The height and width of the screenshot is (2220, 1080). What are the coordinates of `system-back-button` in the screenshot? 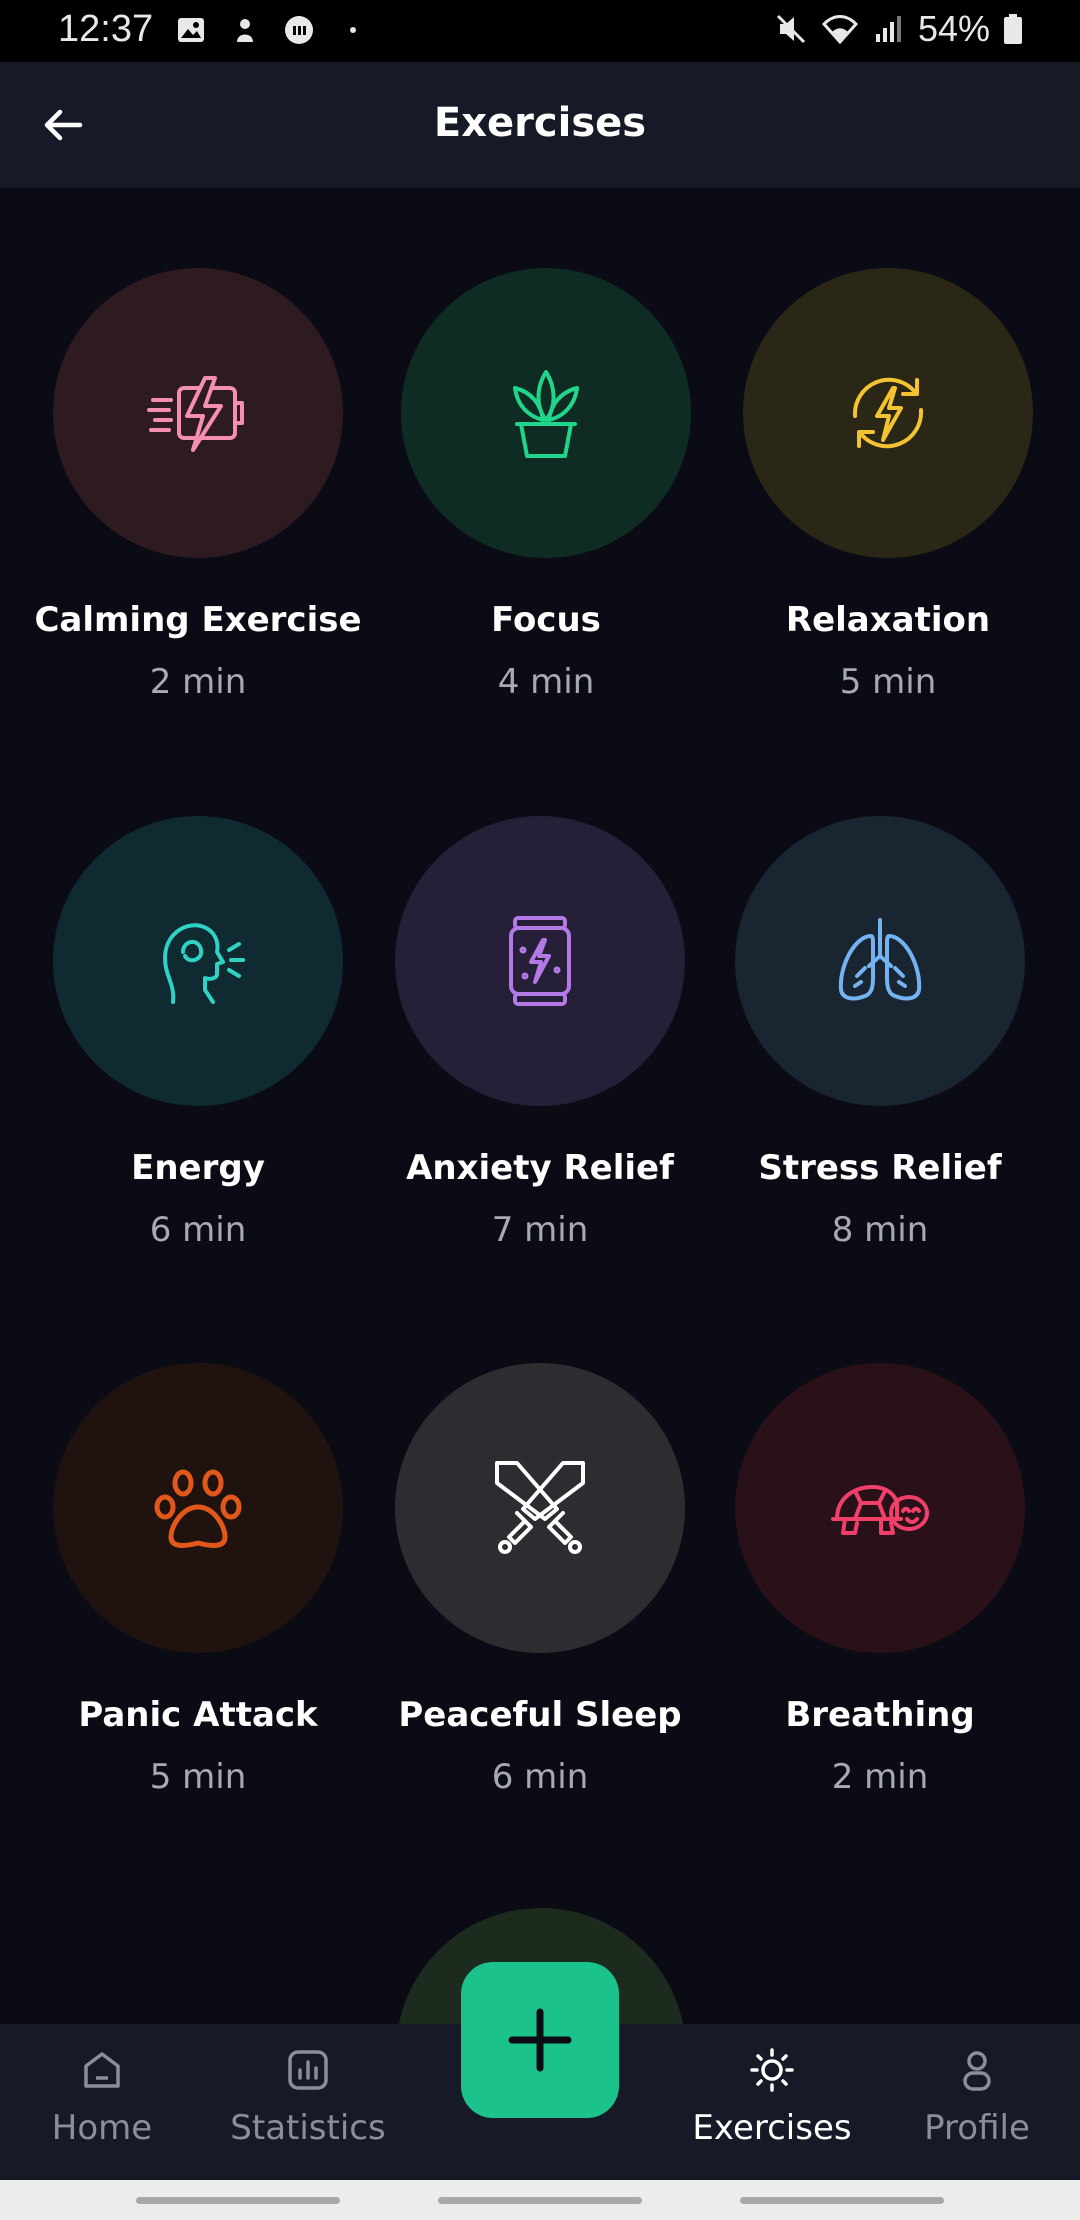 It's located at (842, 2200).